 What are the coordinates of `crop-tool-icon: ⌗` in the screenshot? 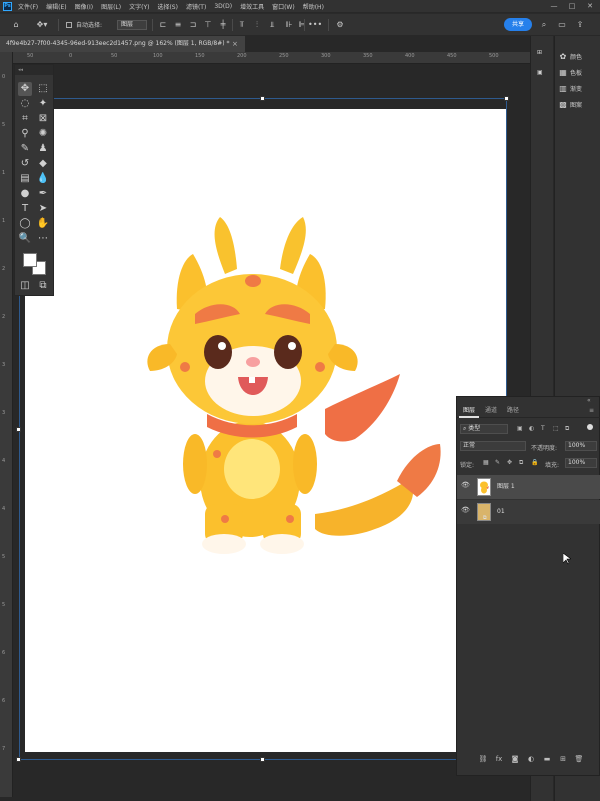 It's located at (25, 119).